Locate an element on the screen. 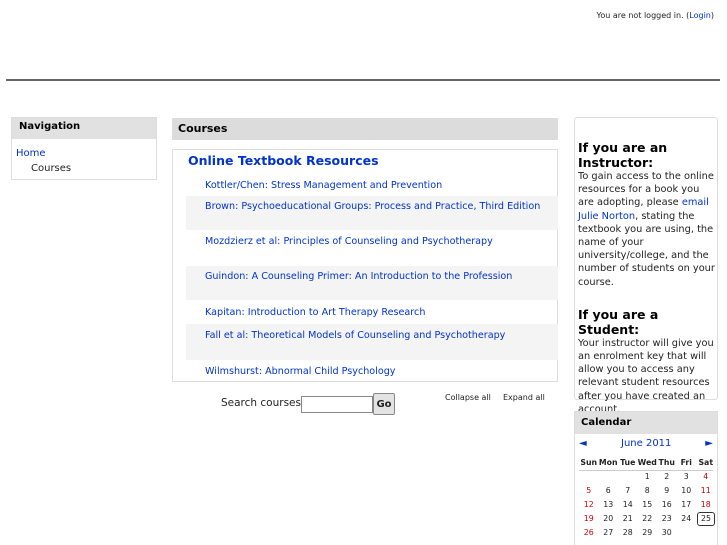 The width and height of the screenshot is (727, 545). calendar-day: 28 is located at coordinates (628, 533).